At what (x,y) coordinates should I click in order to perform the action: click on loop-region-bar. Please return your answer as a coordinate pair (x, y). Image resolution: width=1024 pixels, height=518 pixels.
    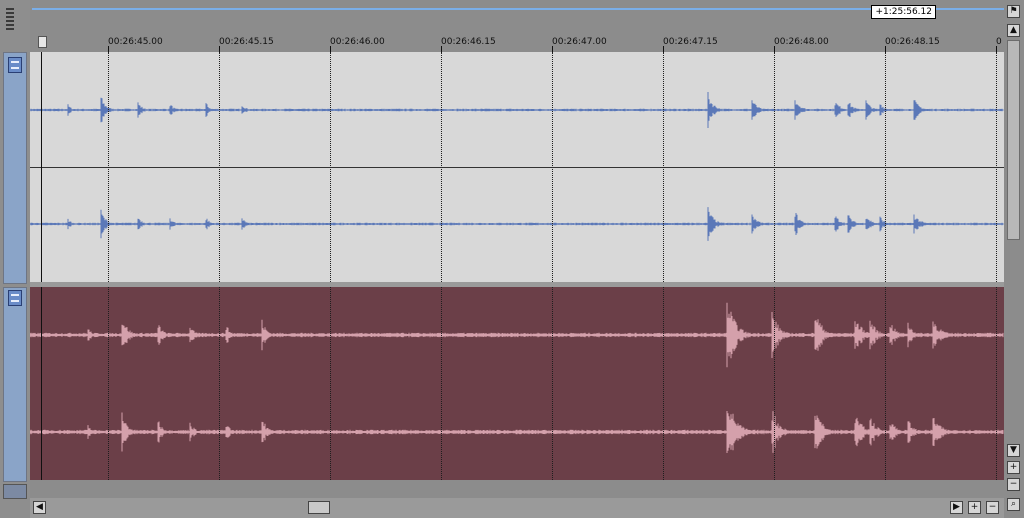
    Looking at the image, I should click on (518, 9).